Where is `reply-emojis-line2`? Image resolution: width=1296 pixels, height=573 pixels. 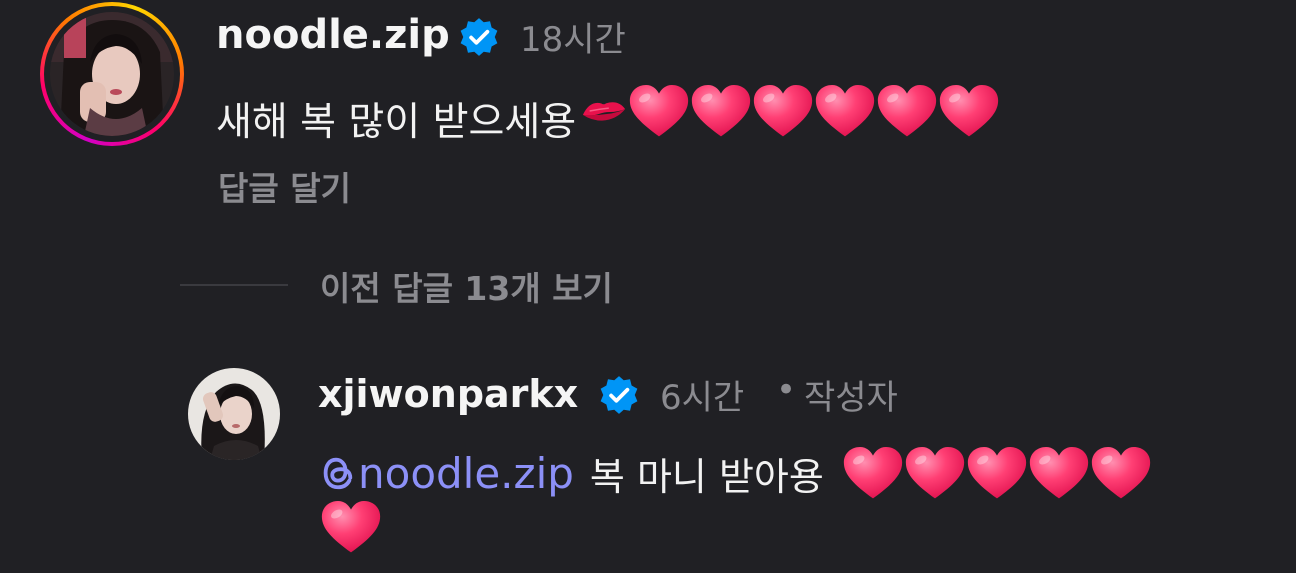 reply-emojis-line2 is located at coordinates (351, 529).